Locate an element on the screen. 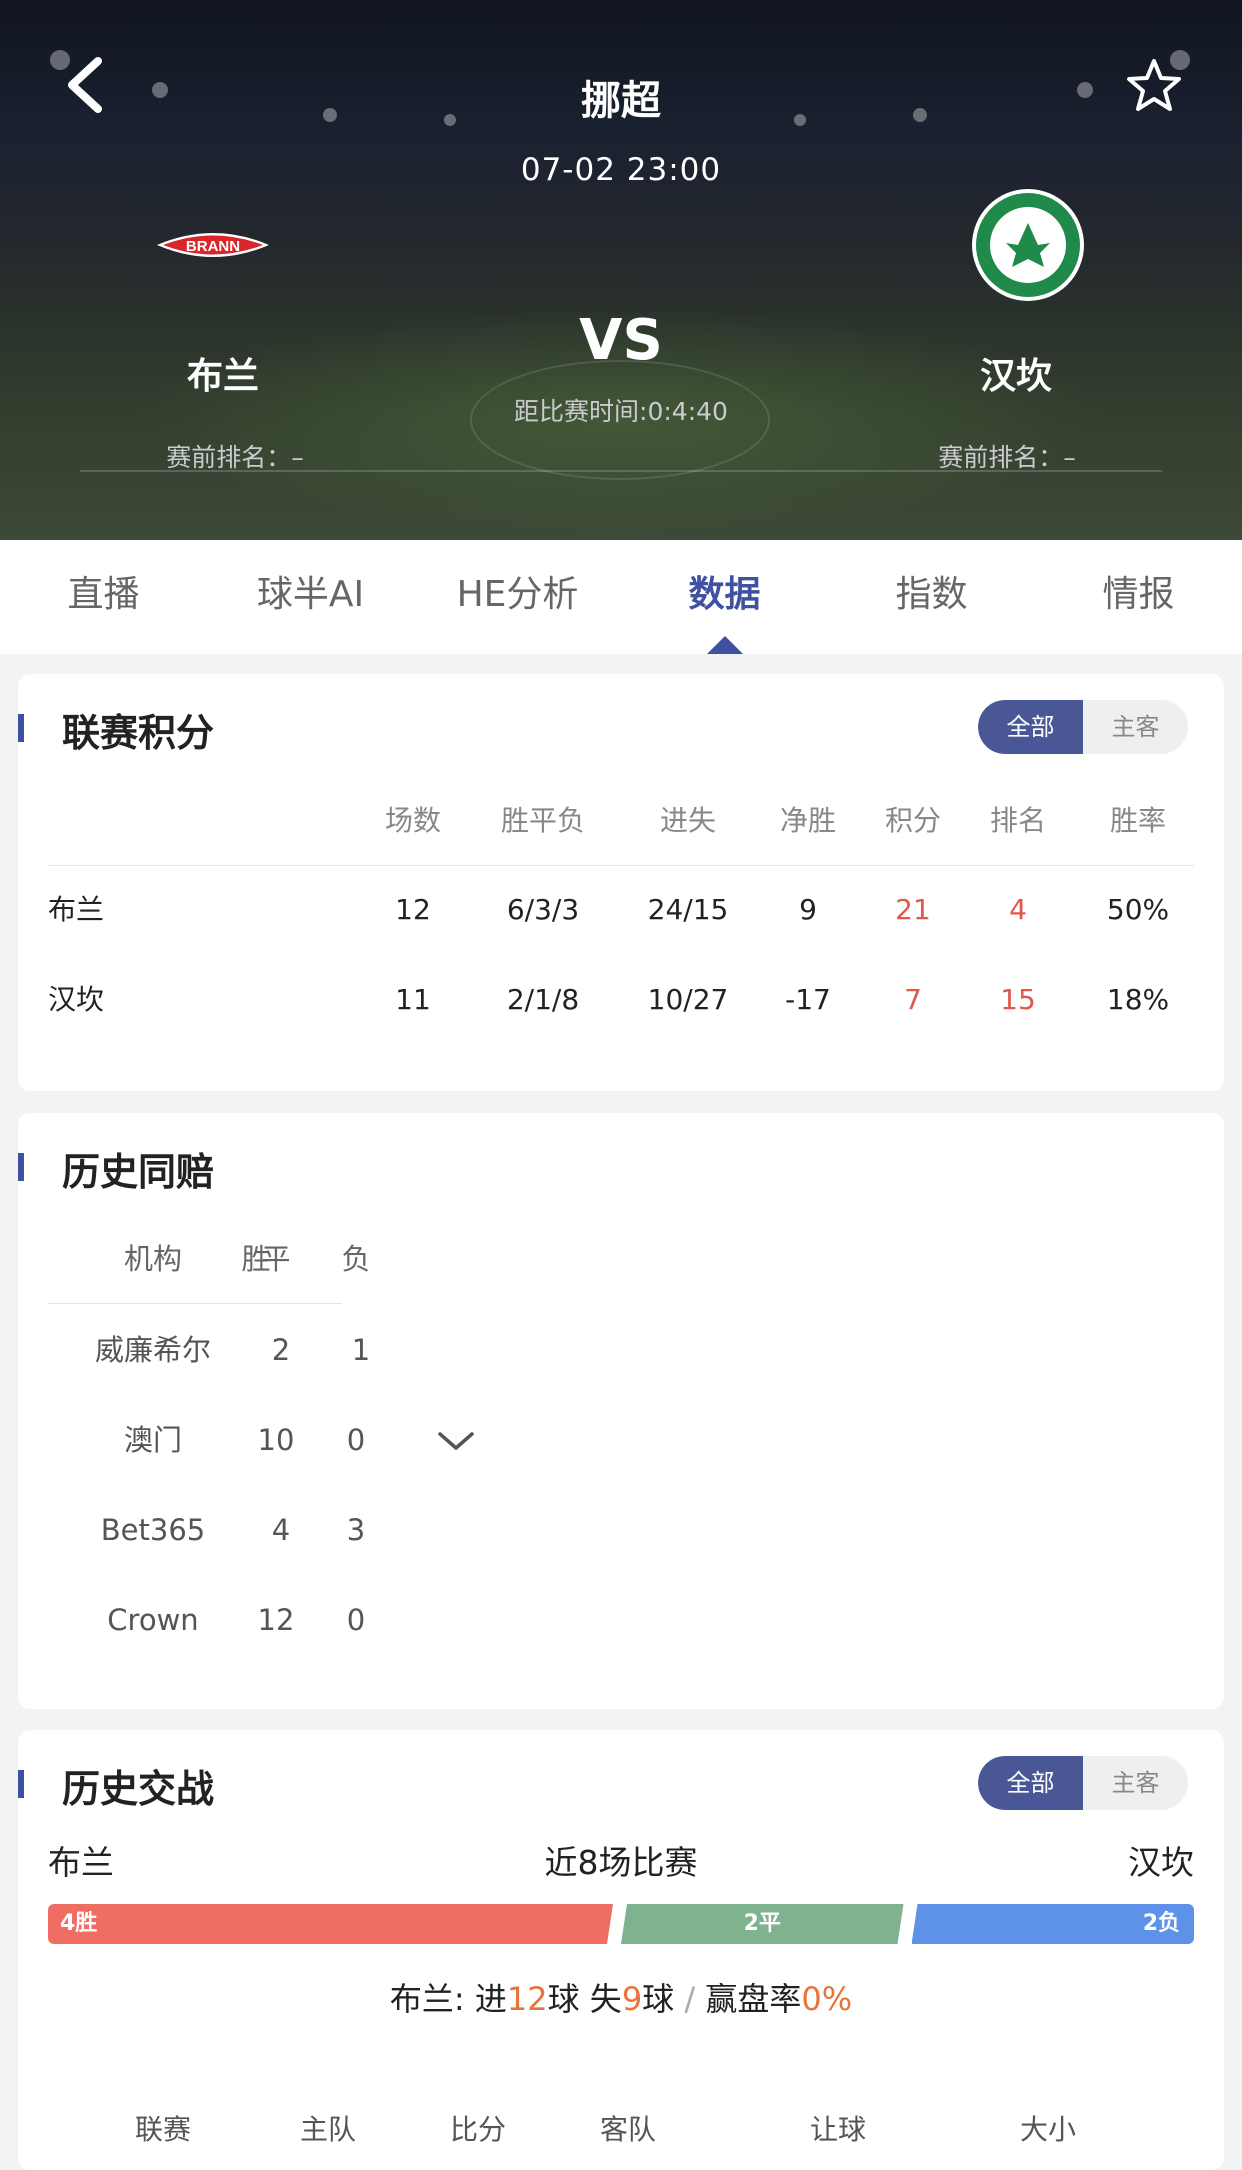 Image resolution: width=1242 pixels, height=2170 pixels. win-rate: 50% is located at coordinates (1138, 909).